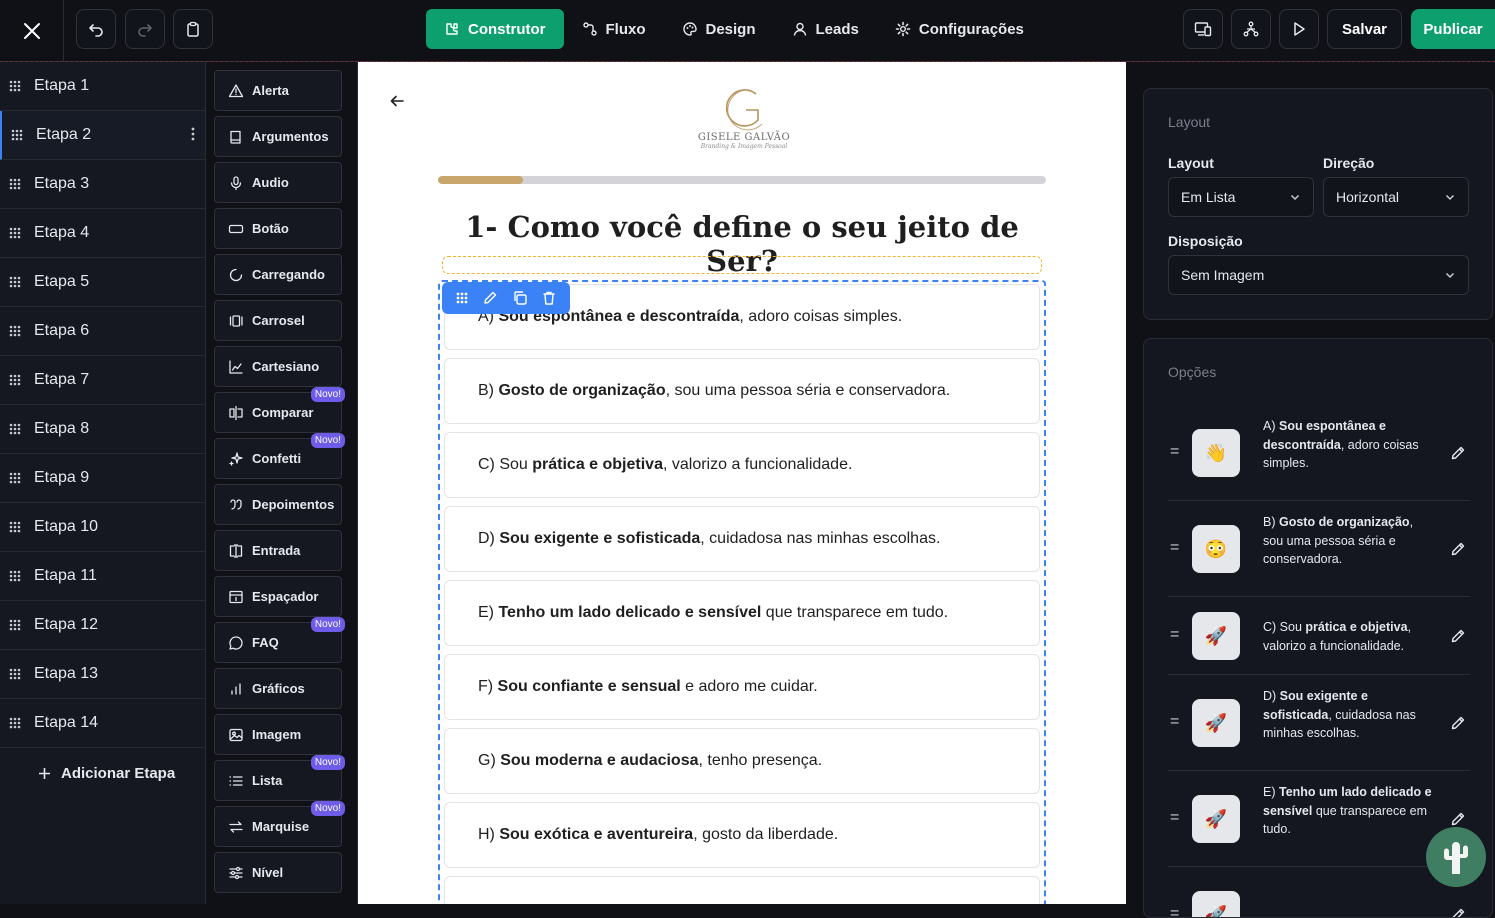 The width and height of the screenshot is (1495, 918). I want to click on step-item: Etapa 10, so click(102, 527).